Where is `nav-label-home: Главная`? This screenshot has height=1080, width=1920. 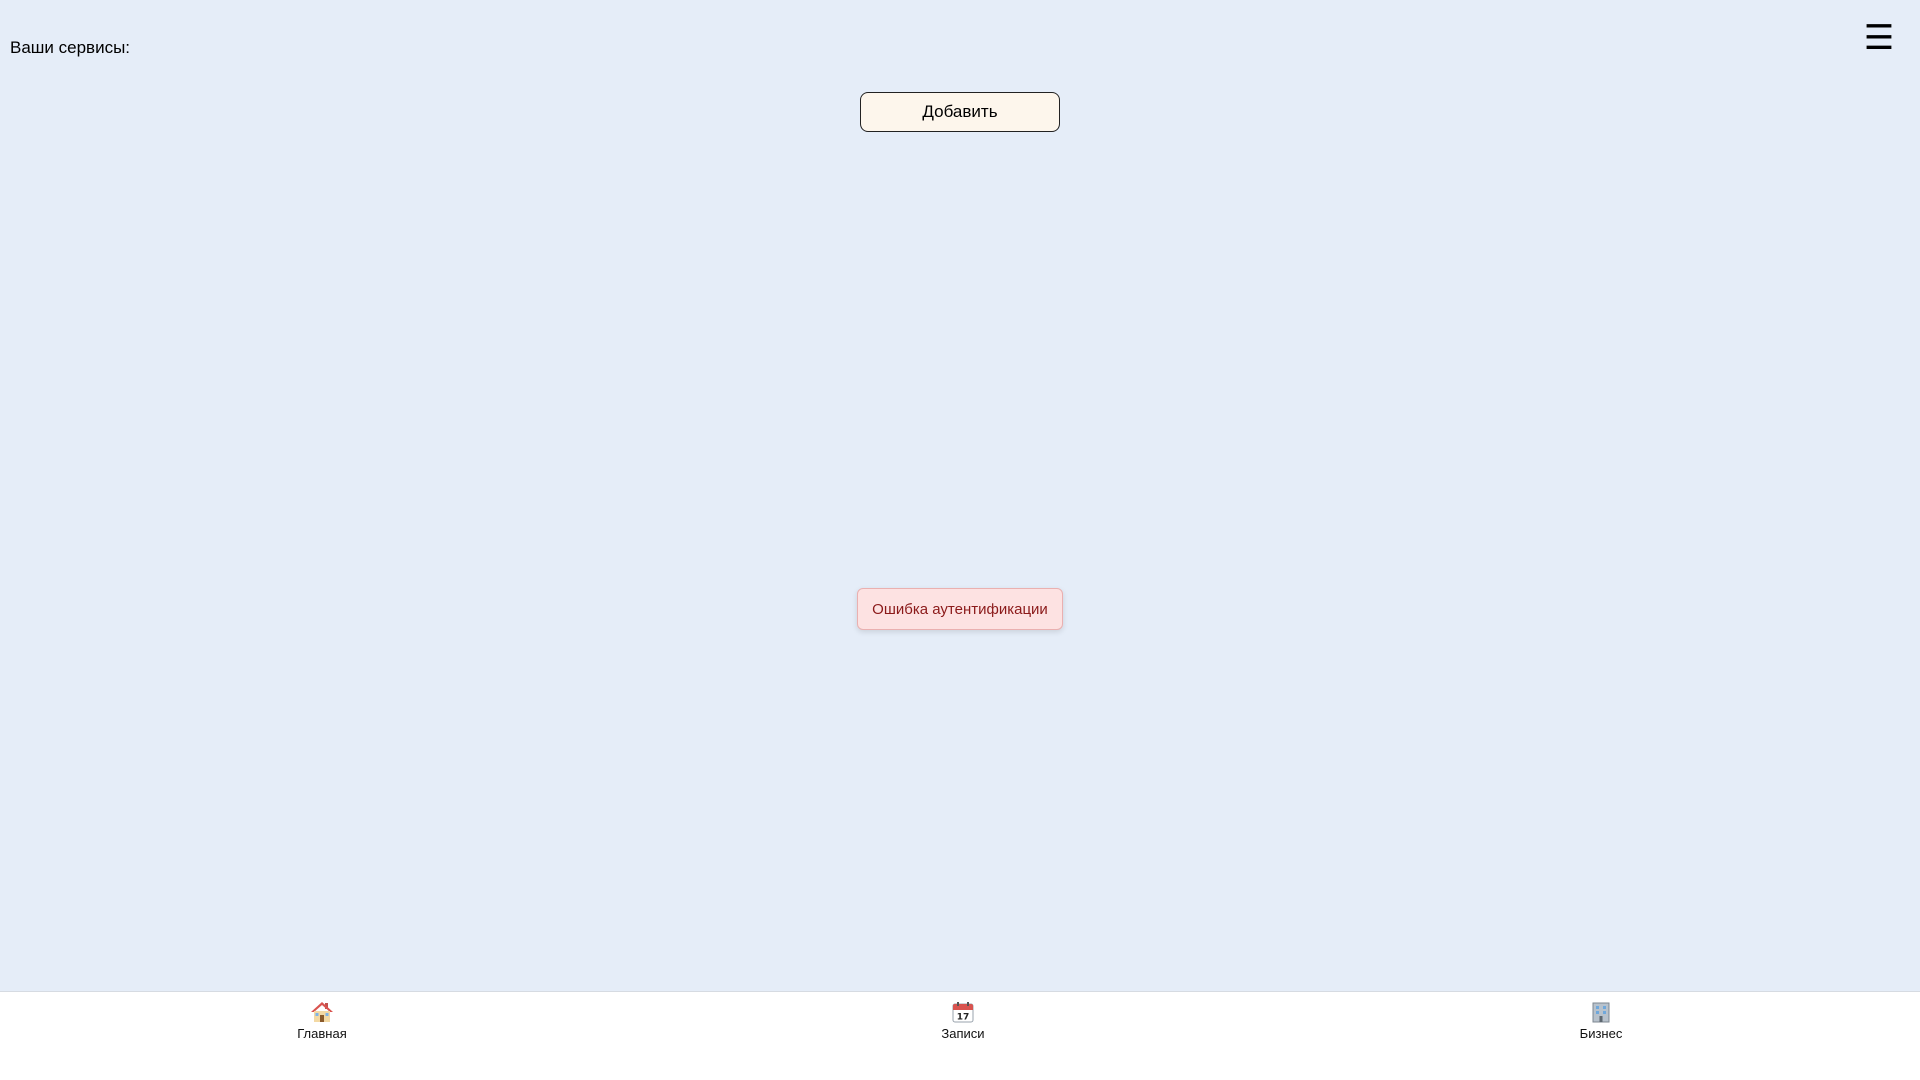
nav-label-home: Главная is located at coordinates (322, 1033).